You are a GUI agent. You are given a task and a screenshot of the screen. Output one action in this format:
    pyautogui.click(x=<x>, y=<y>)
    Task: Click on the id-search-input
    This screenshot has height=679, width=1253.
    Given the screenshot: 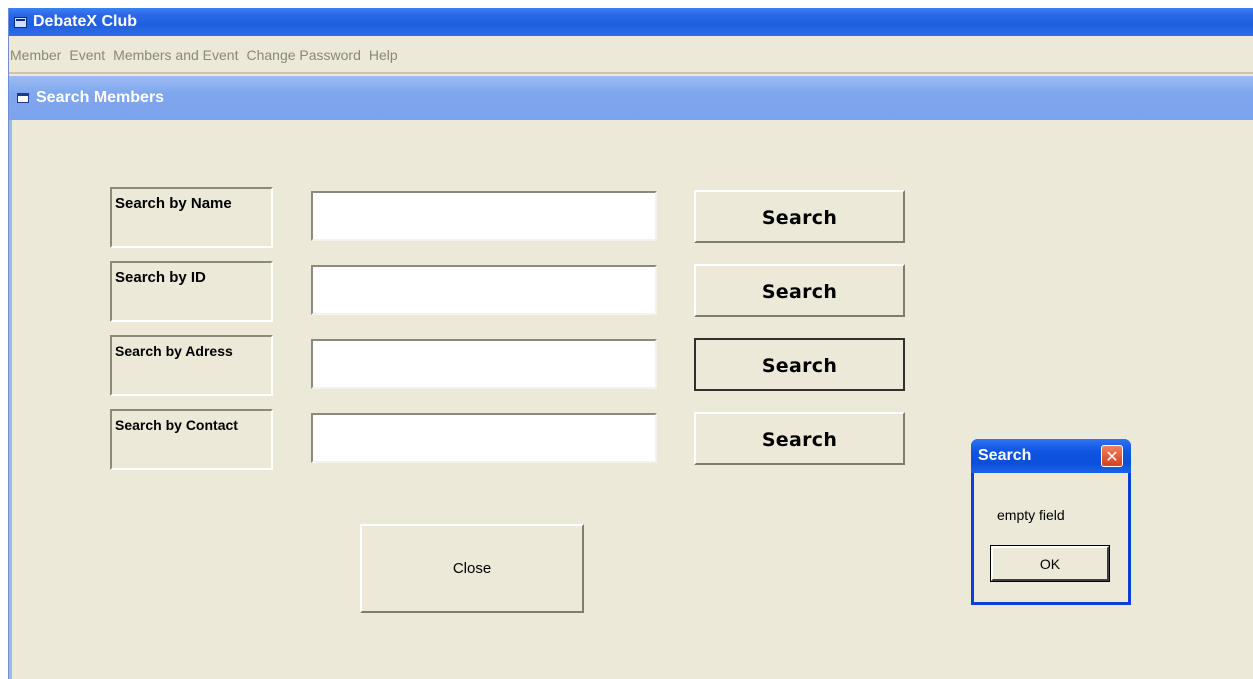 What is the action you would take?
    pyautogui.click(x=484, y=290)
    